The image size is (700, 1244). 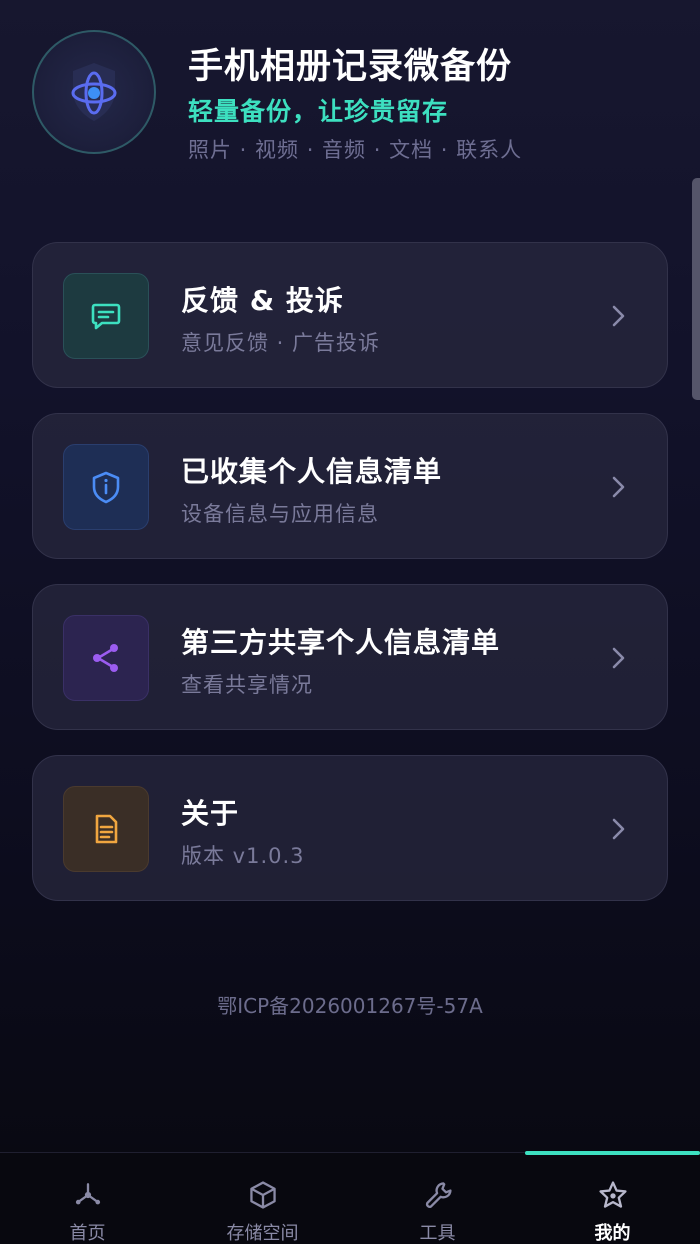 I want to click on nav-tab-label: 工具, so click(x=437, y=1233).